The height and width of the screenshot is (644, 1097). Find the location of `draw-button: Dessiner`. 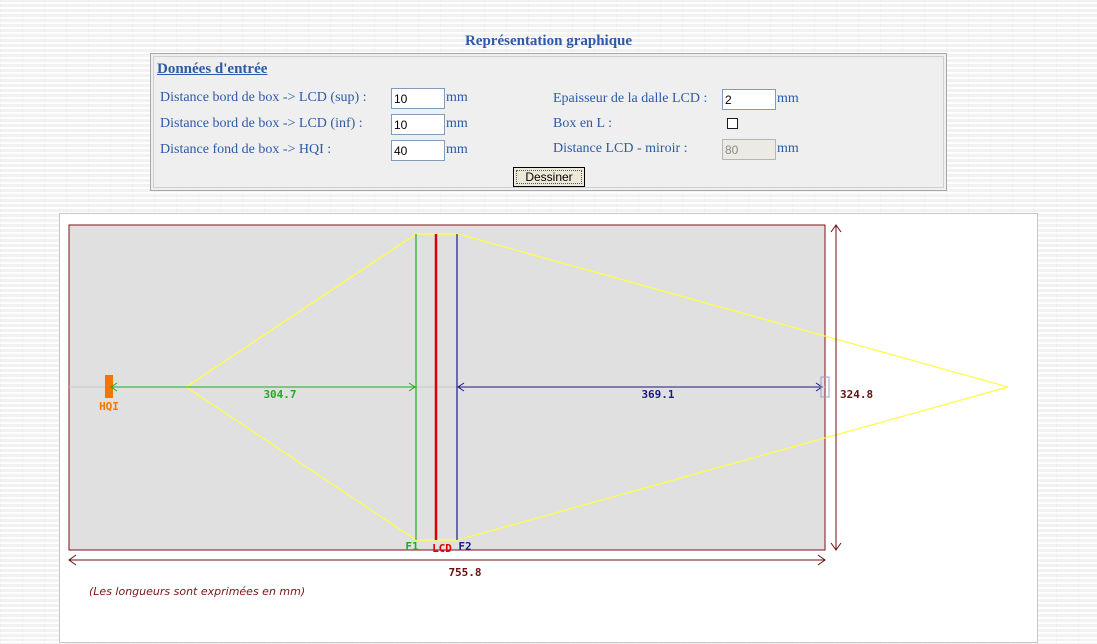

draw-button: Dessiner is located at coordinates (549, 177).